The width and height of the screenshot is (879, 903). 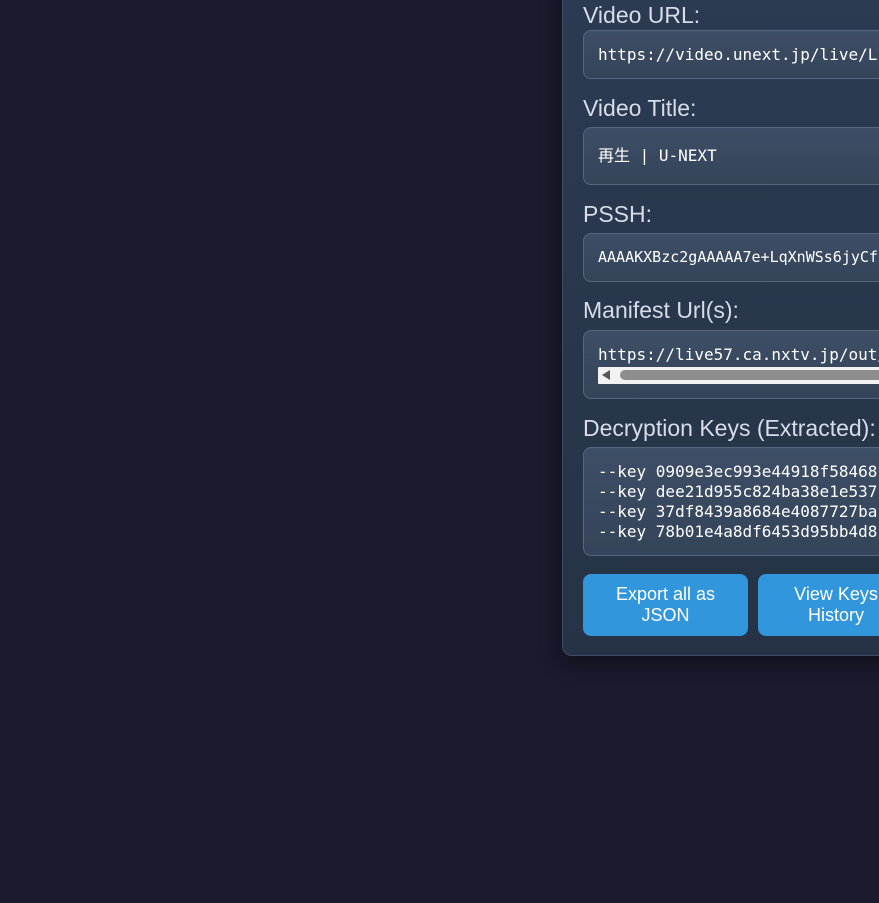 I want to click on manifest-field: https://live57.ca.nxtv.jp/out/v1/, so click(x=731, y=364).